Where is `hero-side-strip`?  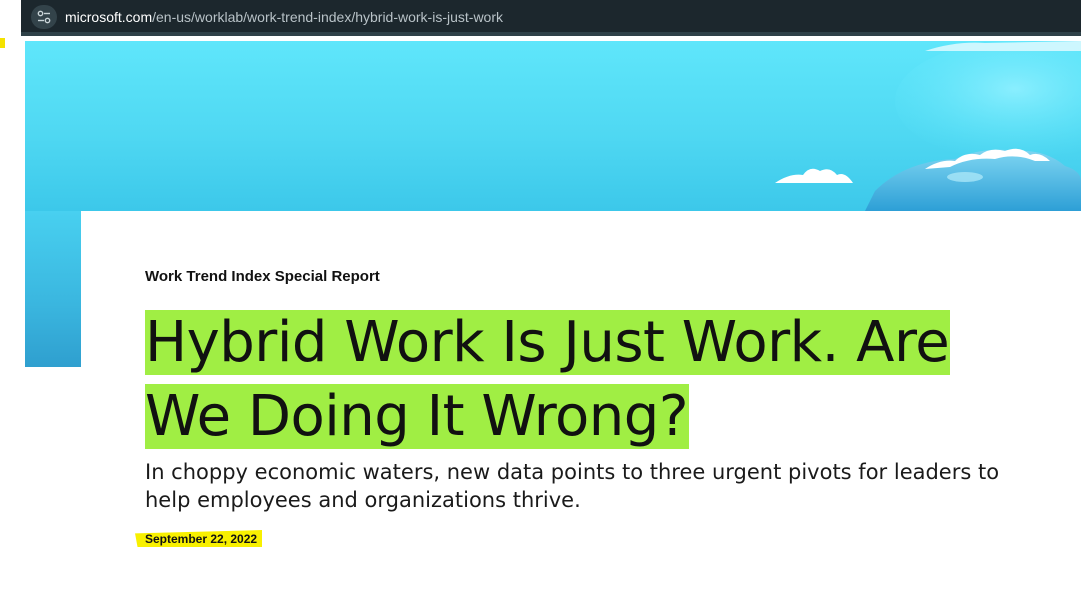
hero-side-strip is located at coordinates (53, 289).